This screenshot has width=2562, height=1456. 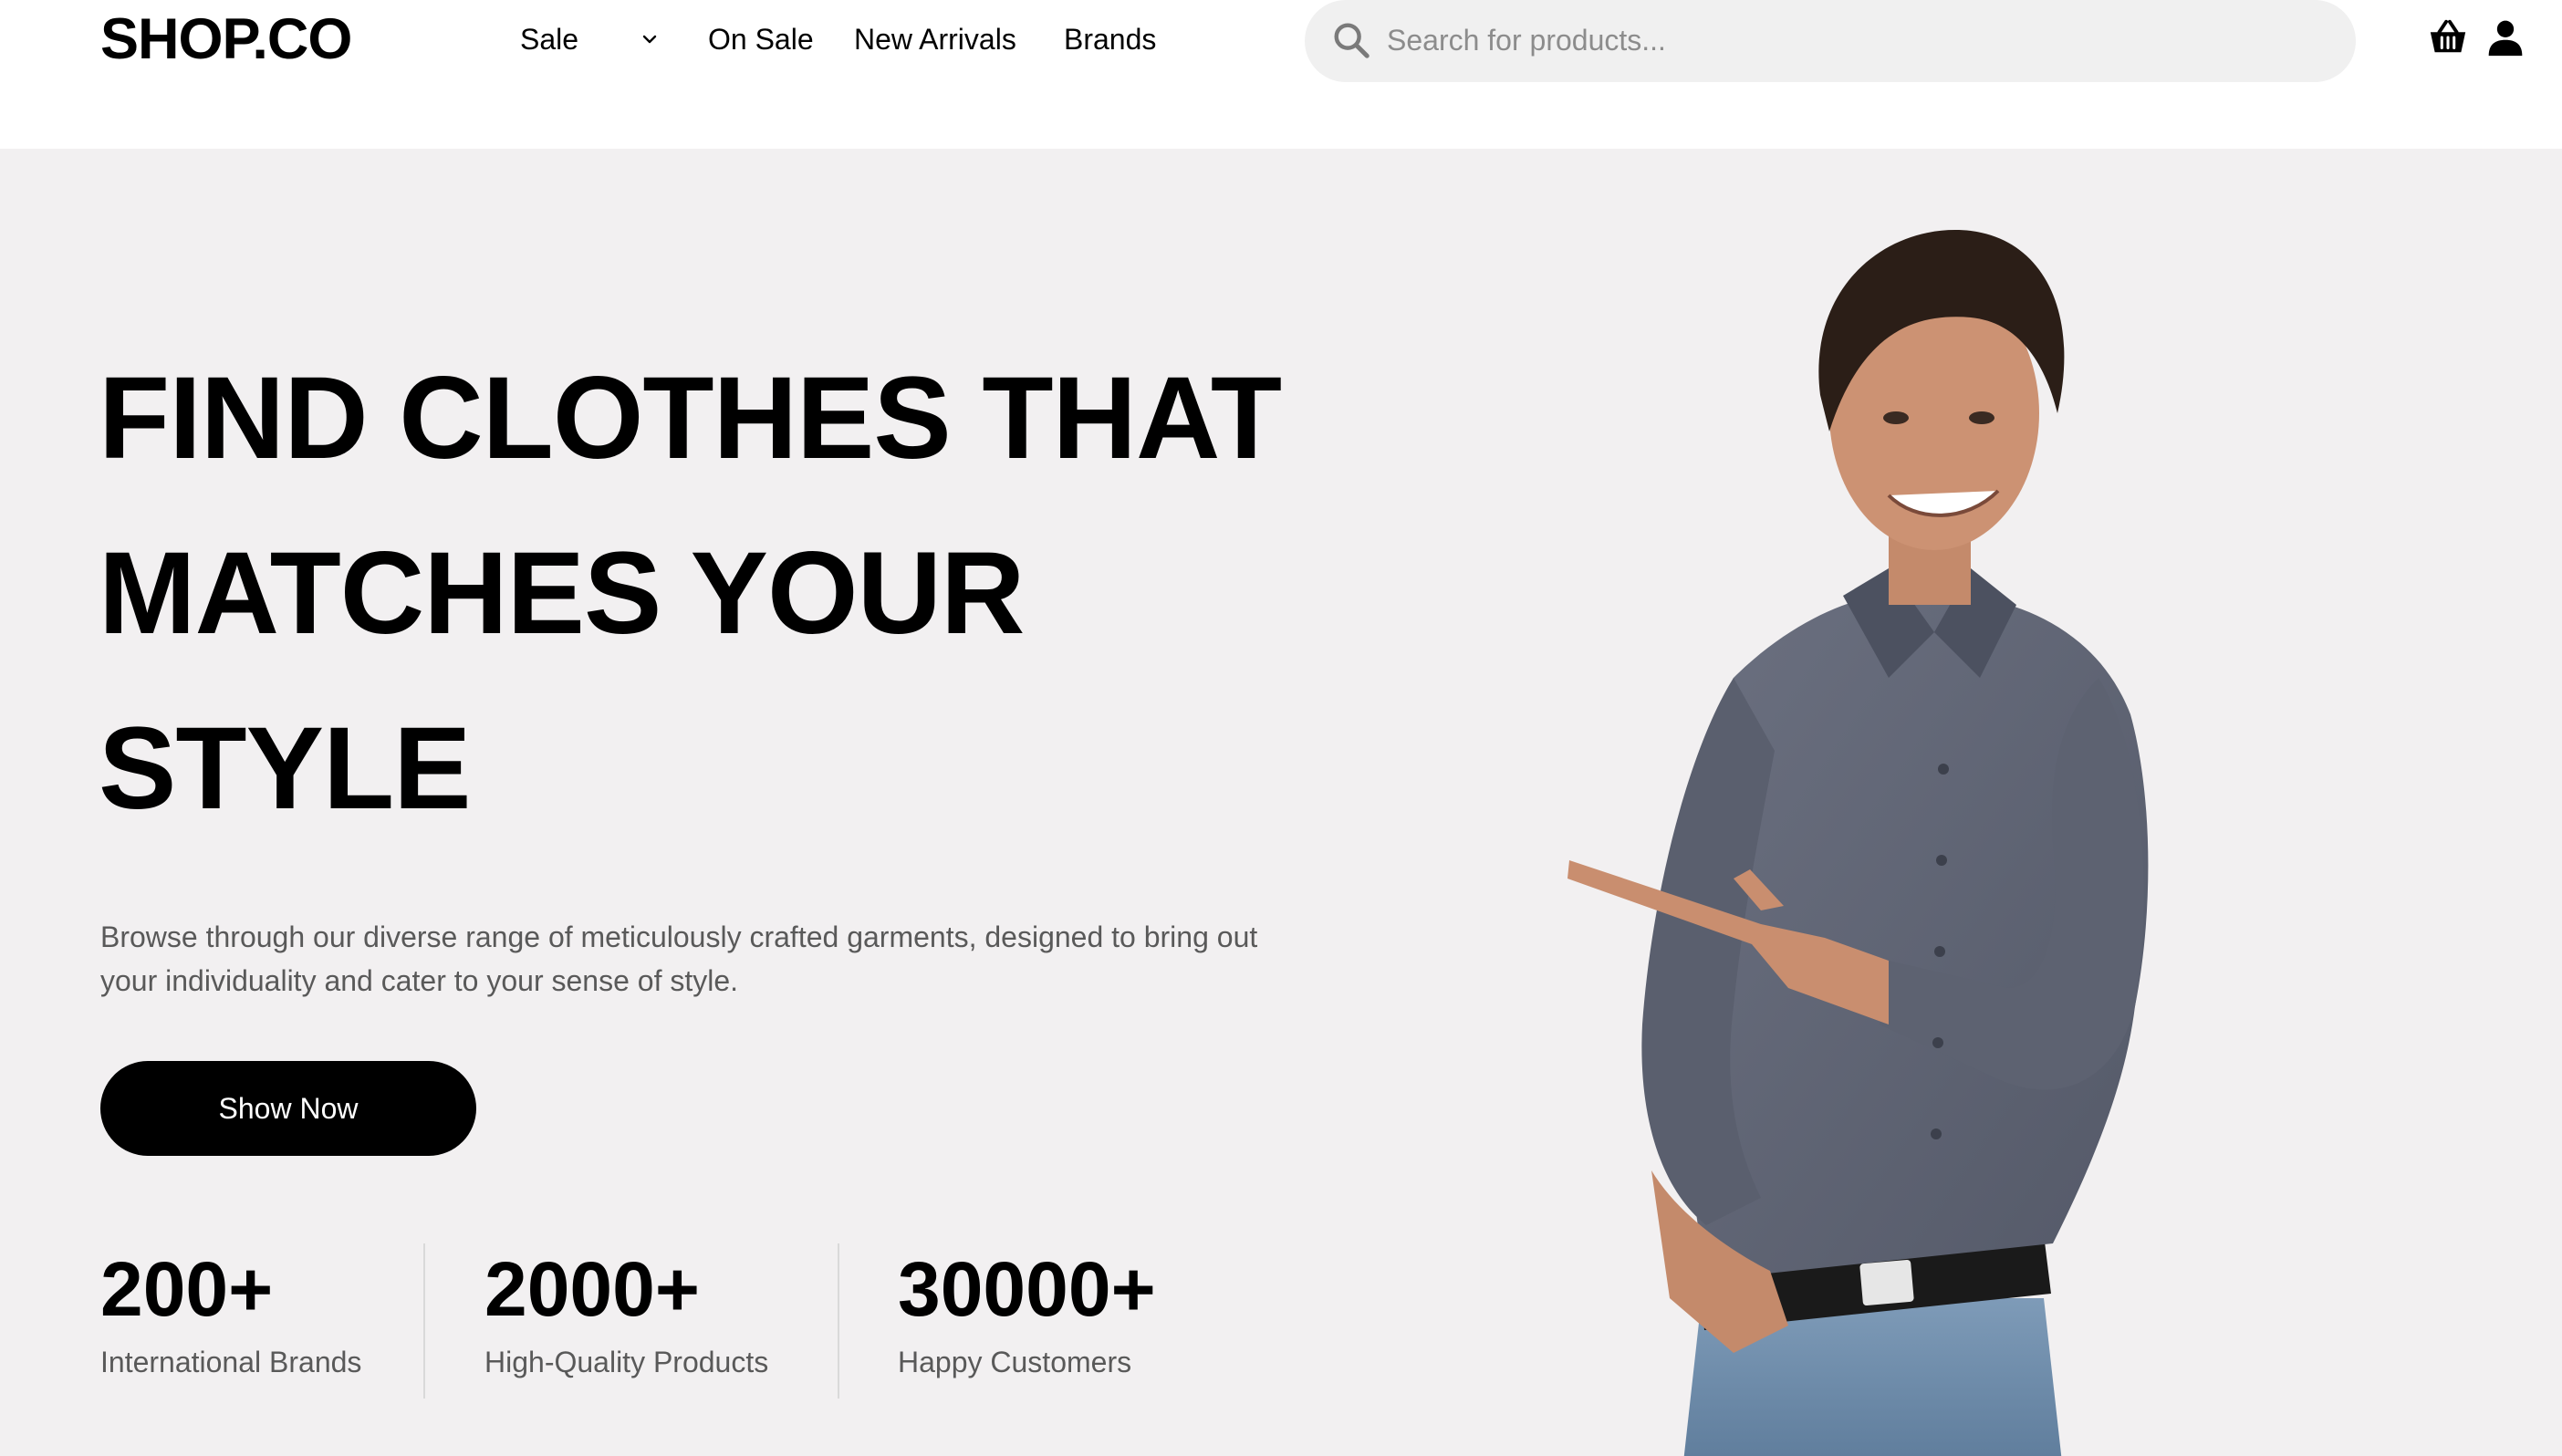 I want to click on site-logo: SHOP.CO, so click(x=226, y=39).